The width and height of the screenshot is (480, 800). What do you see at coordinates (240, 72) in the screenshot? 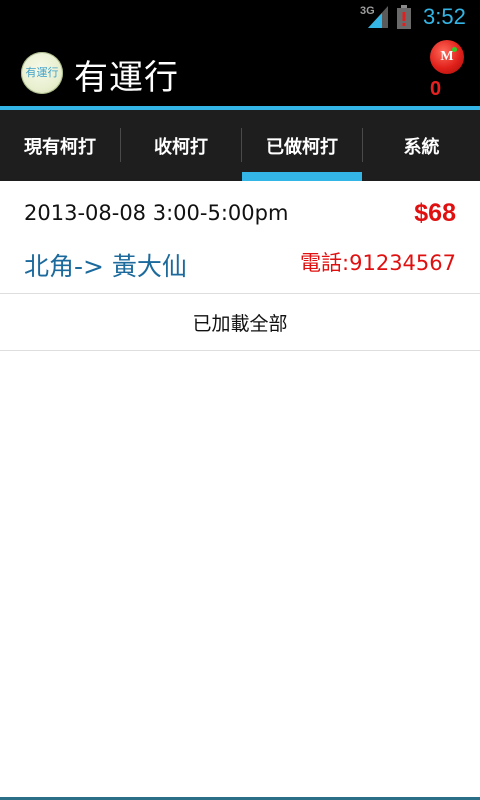
I see `action-bar: 有運行 有運行 M 0` at bounding box center [240, 72].